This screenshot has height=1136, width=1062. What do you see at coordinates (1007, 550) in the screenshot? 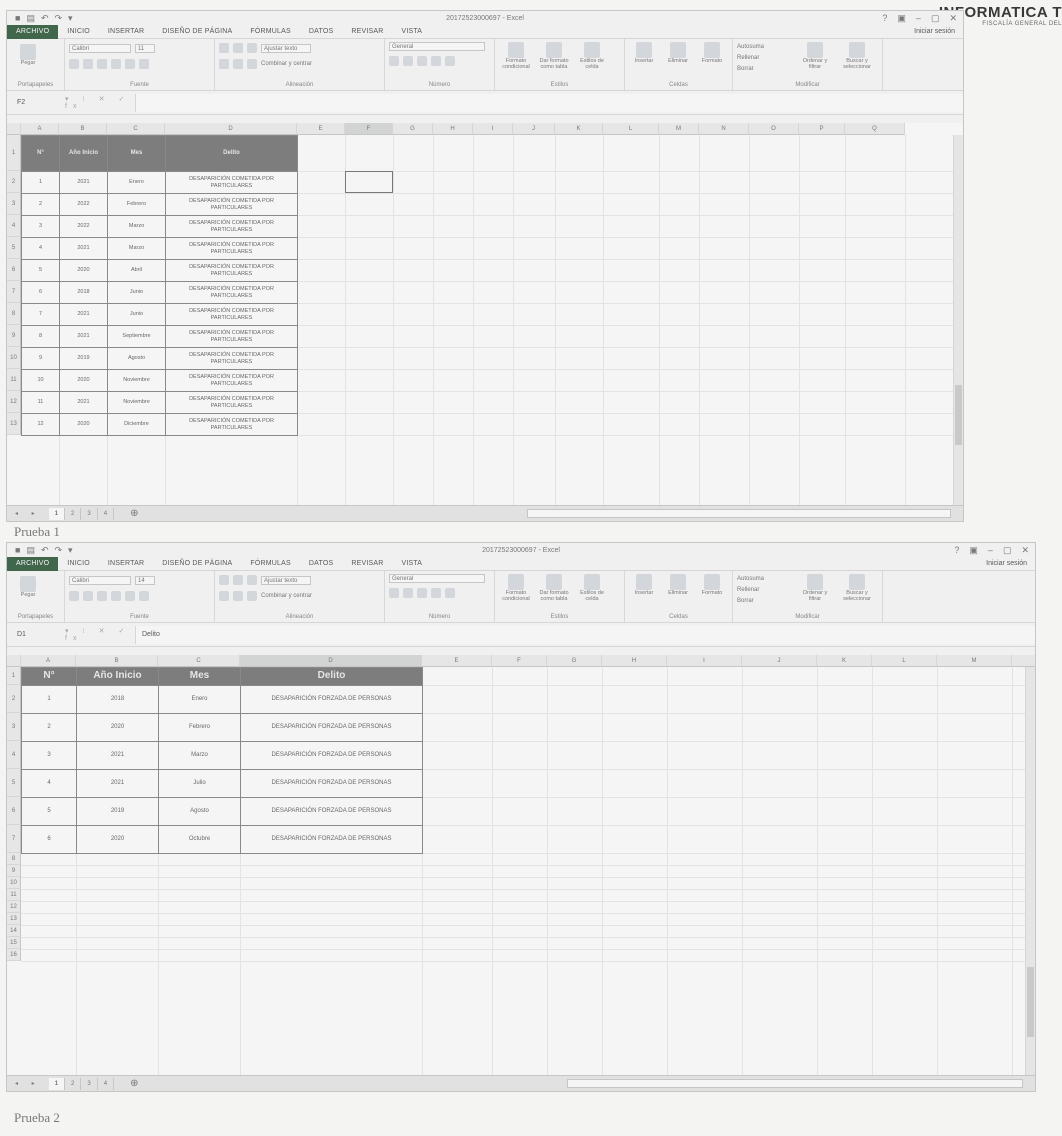
I see `maximize-icon: ▢` at bounding box center [1007, 550].